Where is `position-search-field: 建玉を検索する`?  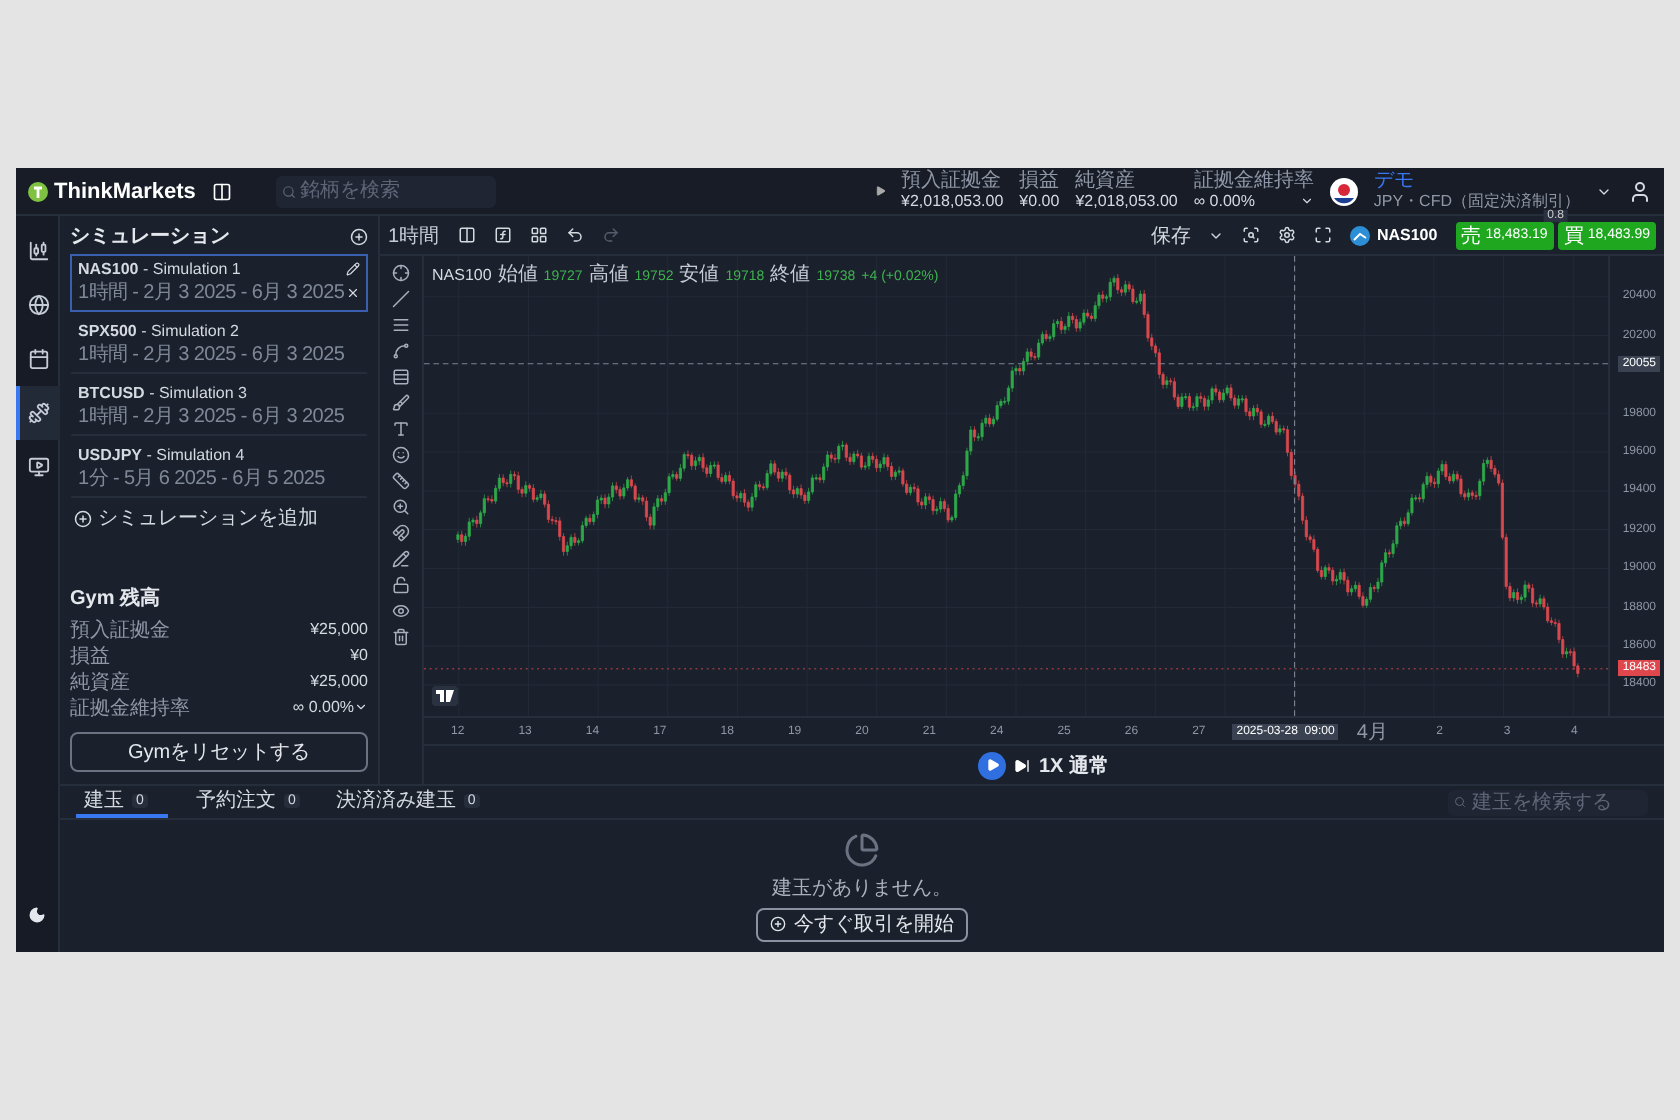 position-search-field: 建玉を検索する is located at coordinates (1548, 802).